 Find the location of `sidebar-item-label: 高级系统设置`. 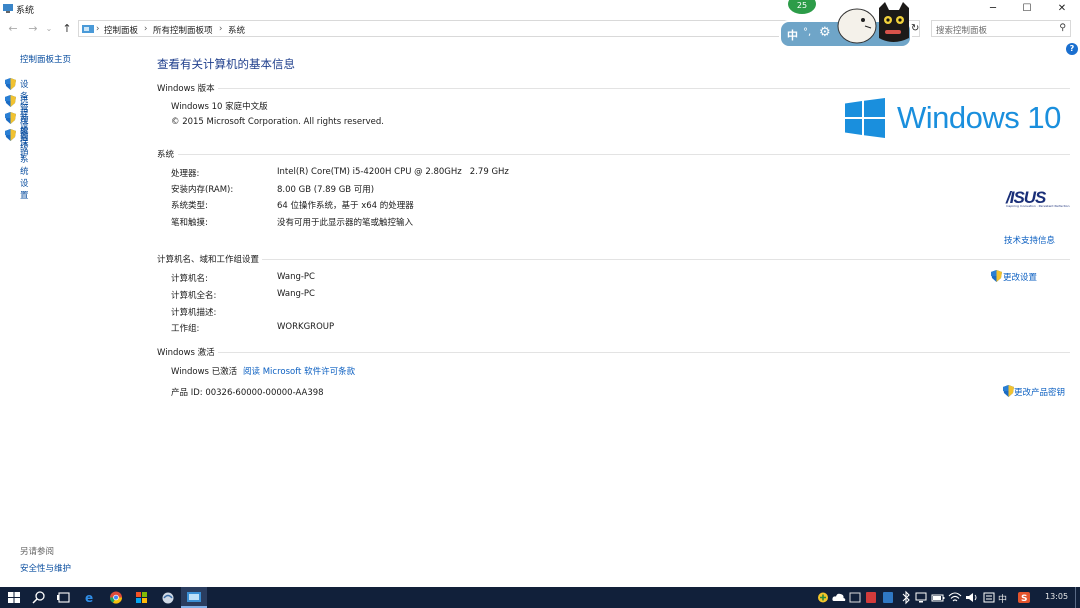

sidebar-item-label: 高级系统设置 is located at coordinates (24, 166).